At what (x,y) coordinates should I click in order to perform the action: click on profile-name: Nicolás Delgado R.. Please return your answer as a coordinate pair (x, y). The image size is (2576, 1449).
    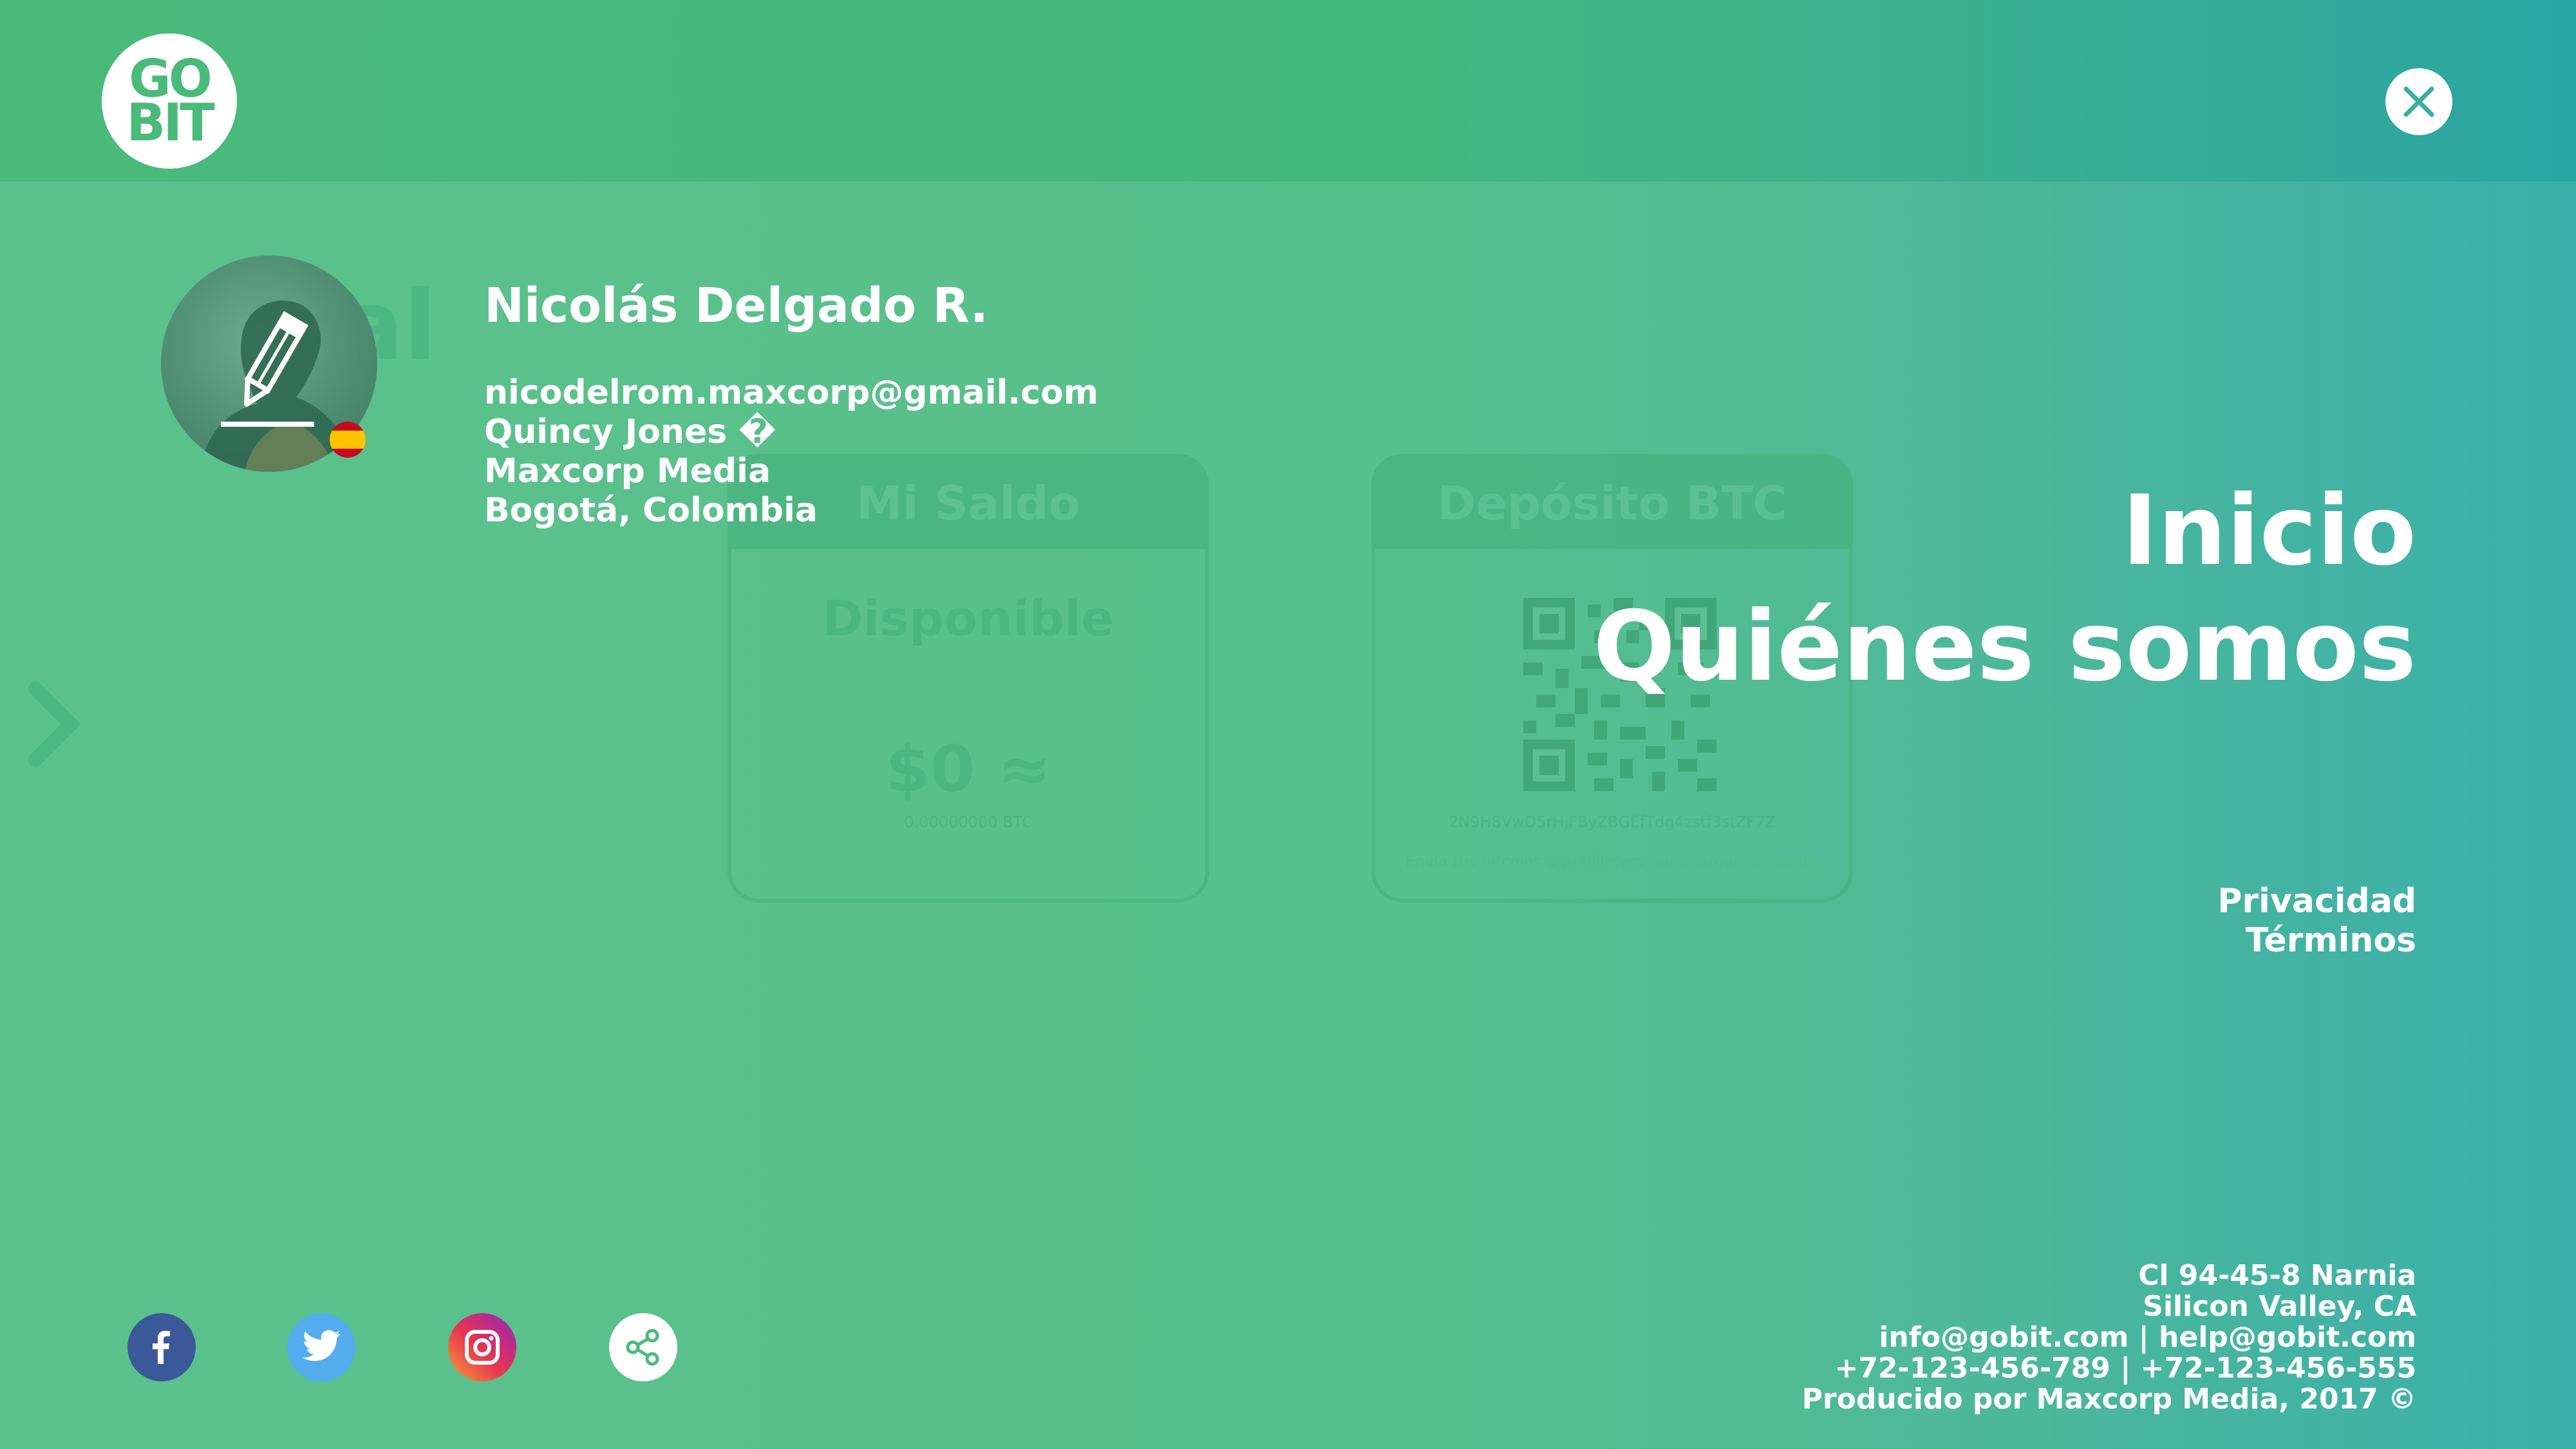
    Looking at the image, I should click on (736, 305).